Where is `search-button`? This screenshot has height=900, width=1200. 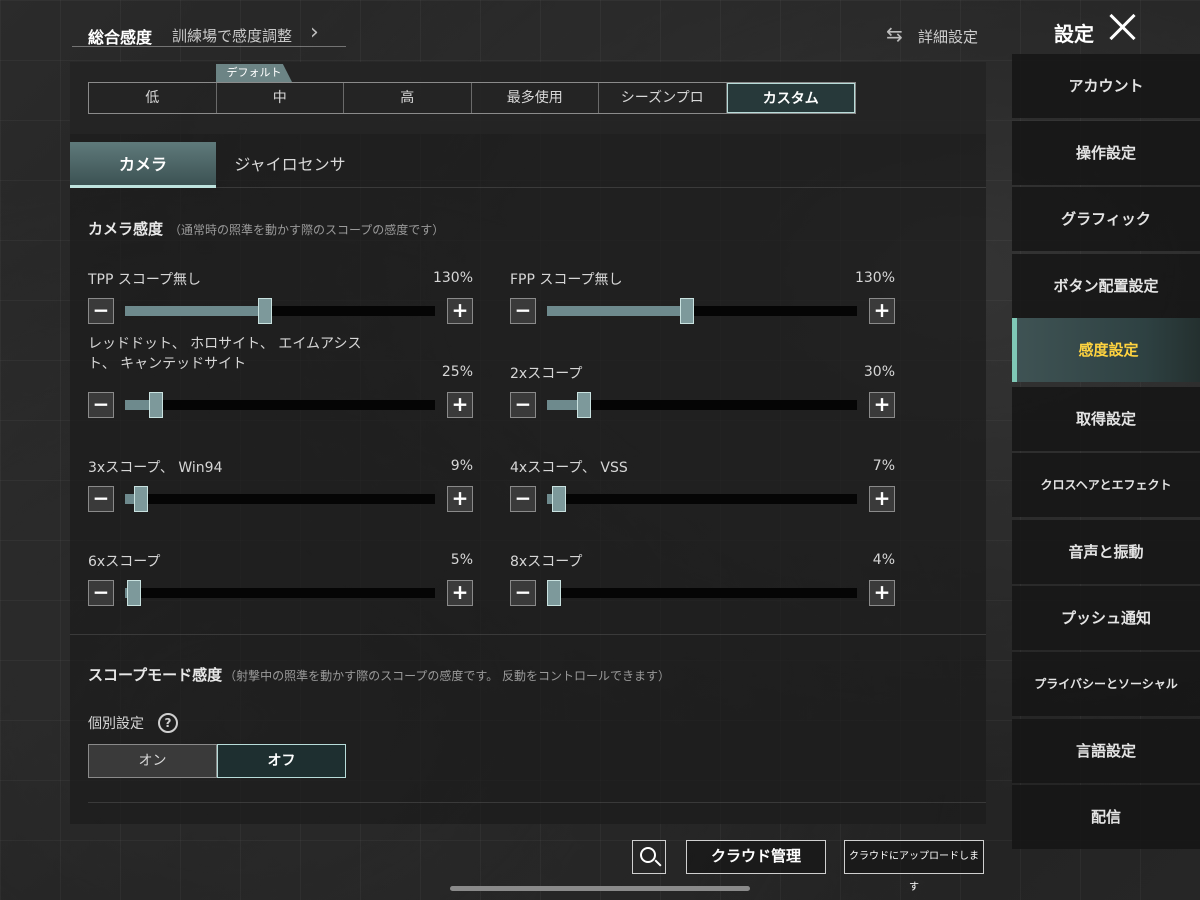
search-button is located at coordinates (649, 857).